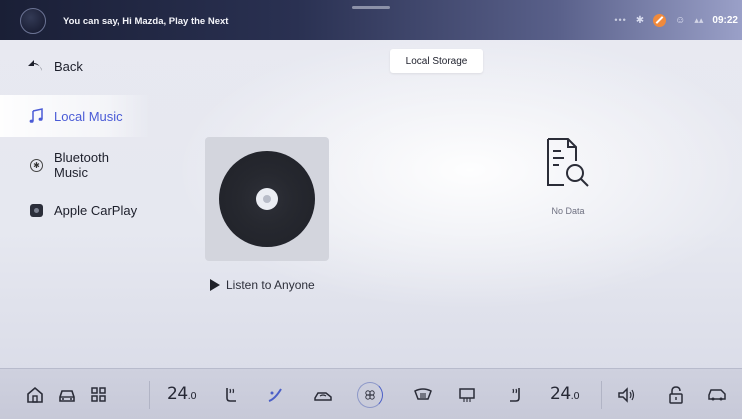 Image resolution: width=742 pixels, height=419 pixels. I want to click on voice-hint-text: You can say, Hi Mazda, Play the Next, so click(146, 21).